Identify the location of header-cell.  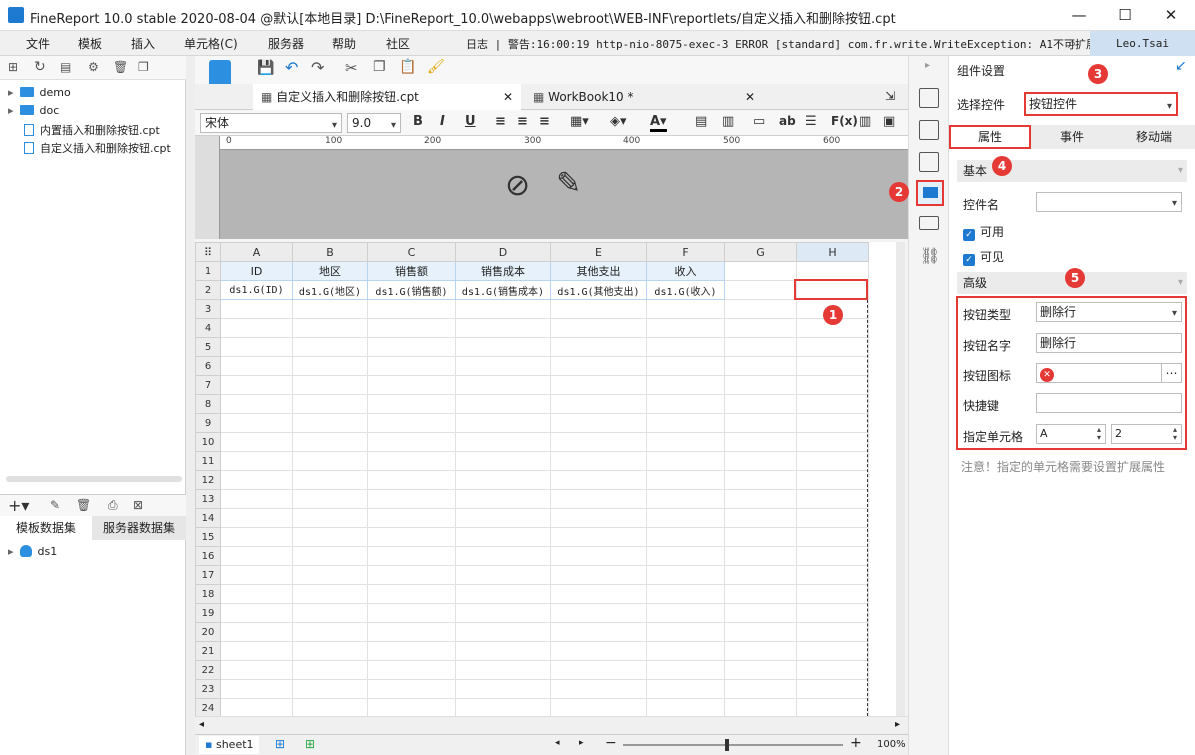
(832, 271).